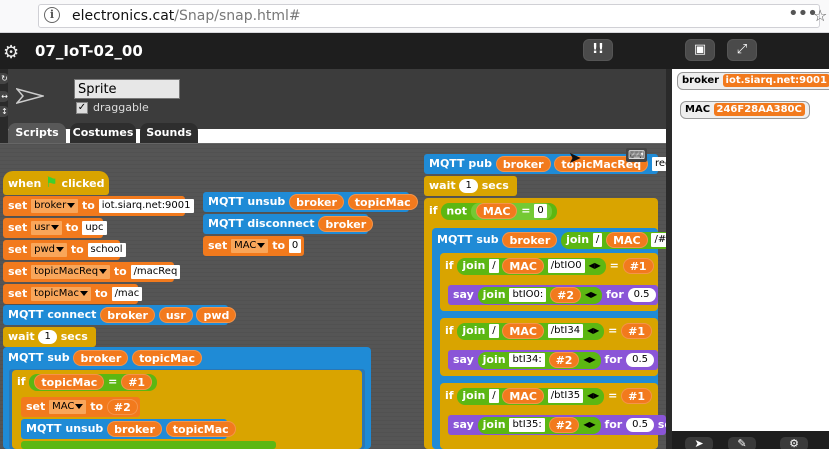  I want to click on stage-size-button: ▣, so click(700, 50).